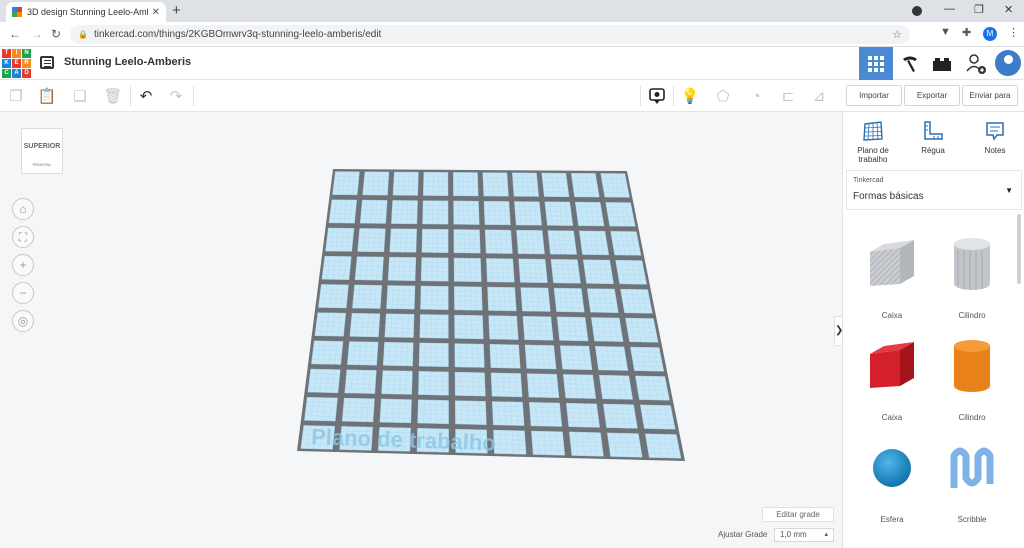  What do you see at coordinates (892, 275) in the screenshot?
I see `shape-box-hole: Caixa` at bounding box center [892, 275].